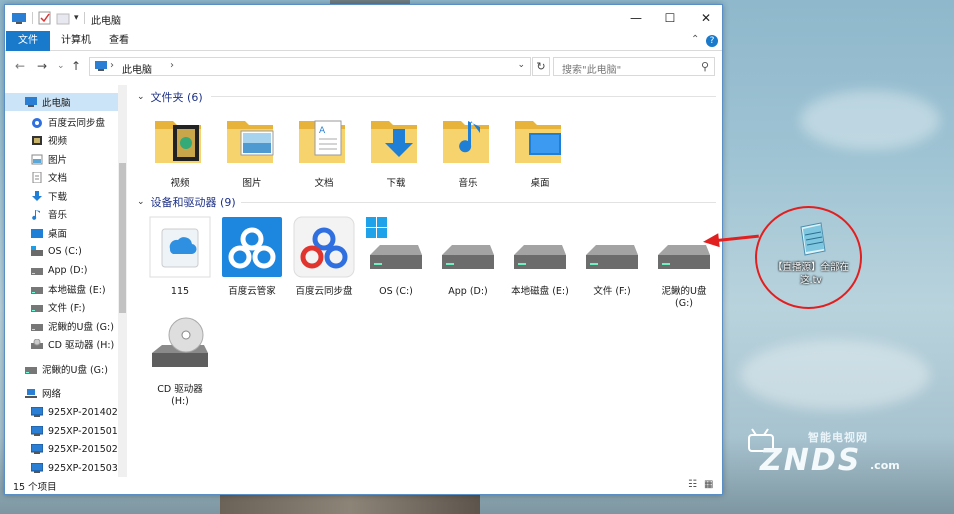  Describe the element at coordinates (541, 66) in the screenshot. I see `refresh-button: ↻` at that location.